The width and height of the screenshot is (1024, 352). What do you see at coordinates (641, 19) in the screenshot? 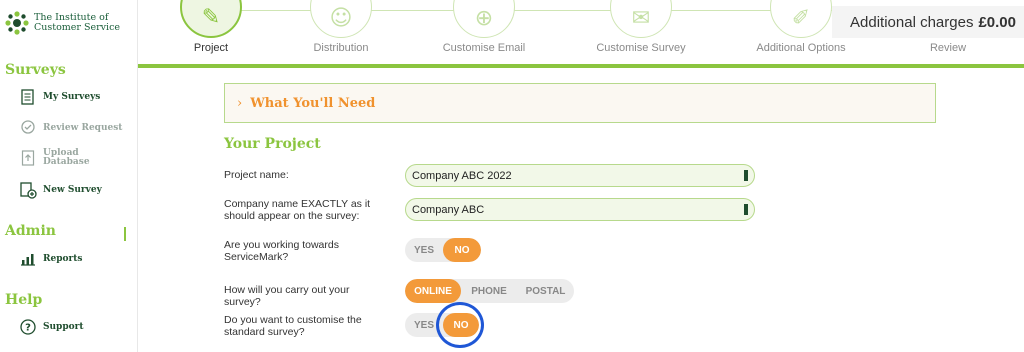
I see `envelope-icon: ✉` at bounding box center [641, 19].